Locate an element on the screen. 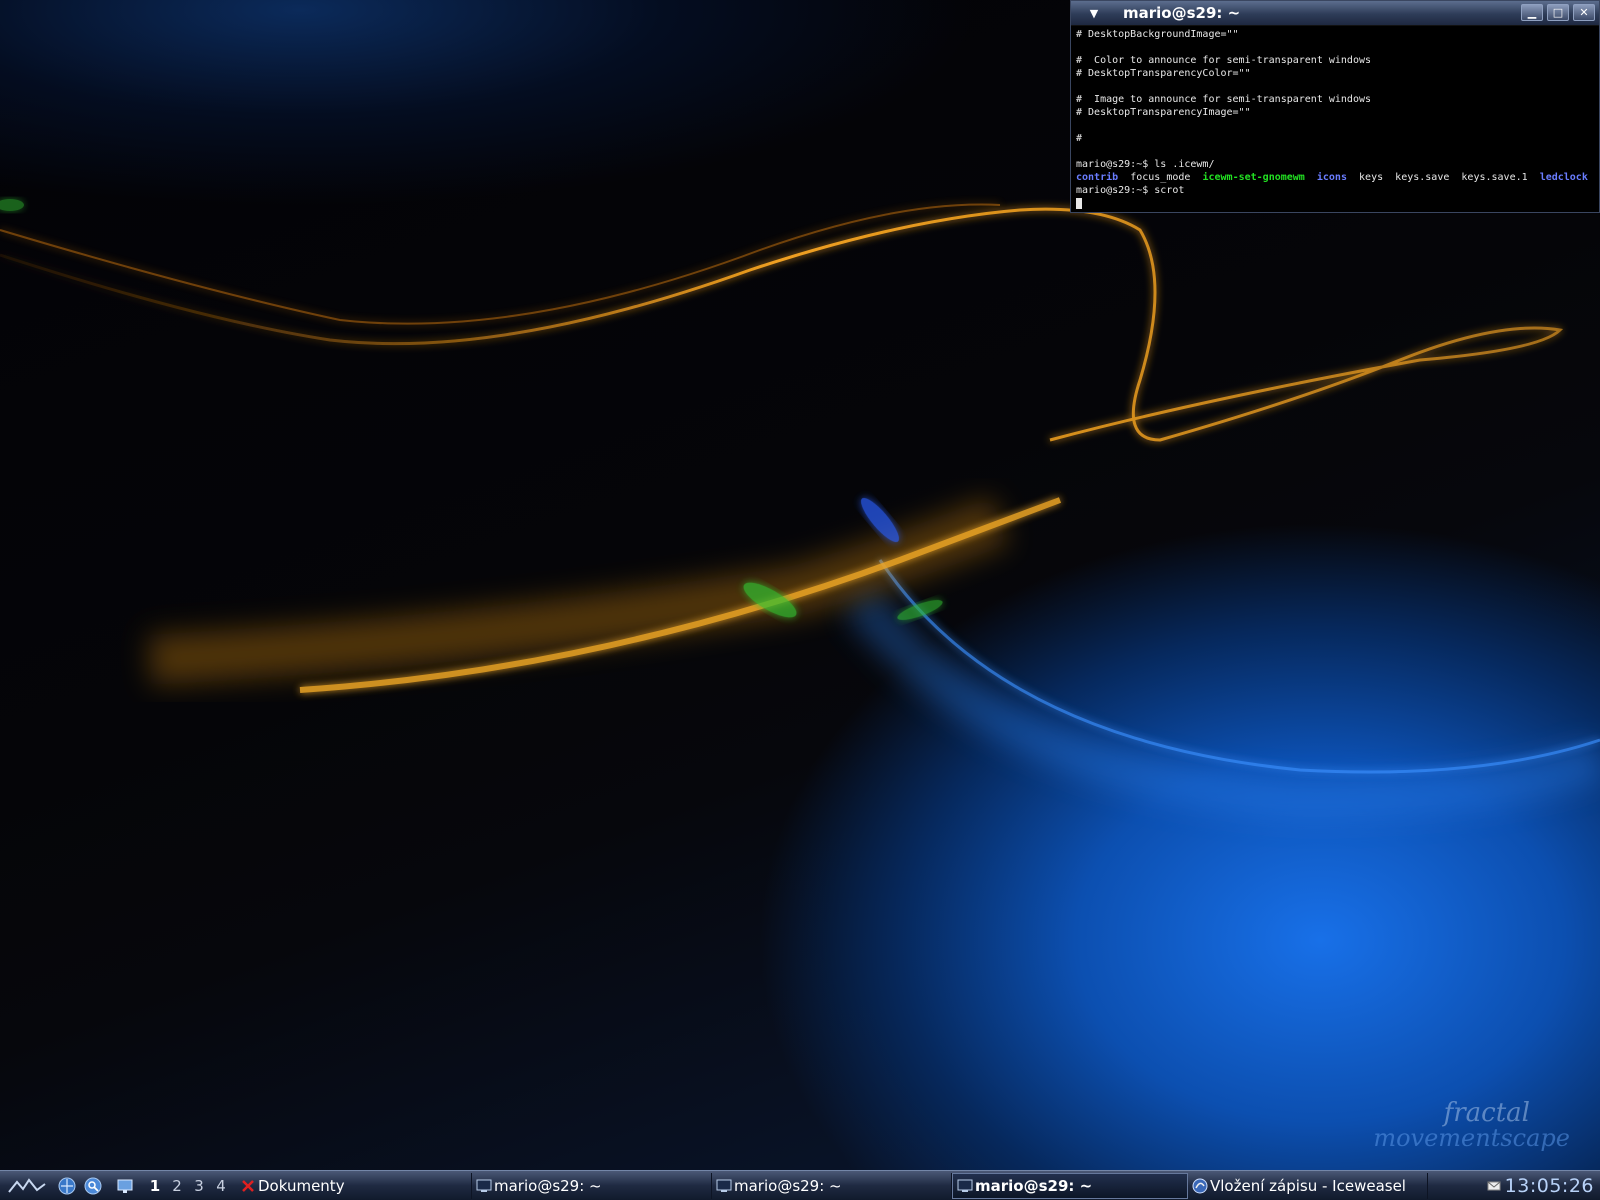 This screenshot has height=1200, width=1600. terminal-titlebar: ▼ mario@s29: ~ ▁ □ ✕ is located at coordinates (1335, 13).